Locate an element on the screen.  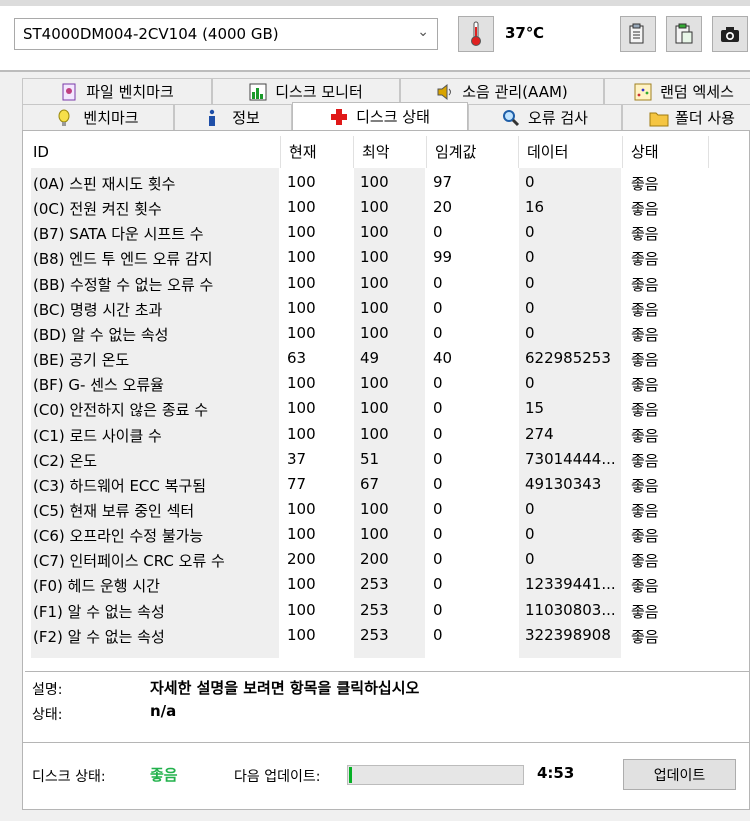
table-row: (C1) 로드 사이클 수 100 100 0 274 좋음 is located at coordinates (387, 434).